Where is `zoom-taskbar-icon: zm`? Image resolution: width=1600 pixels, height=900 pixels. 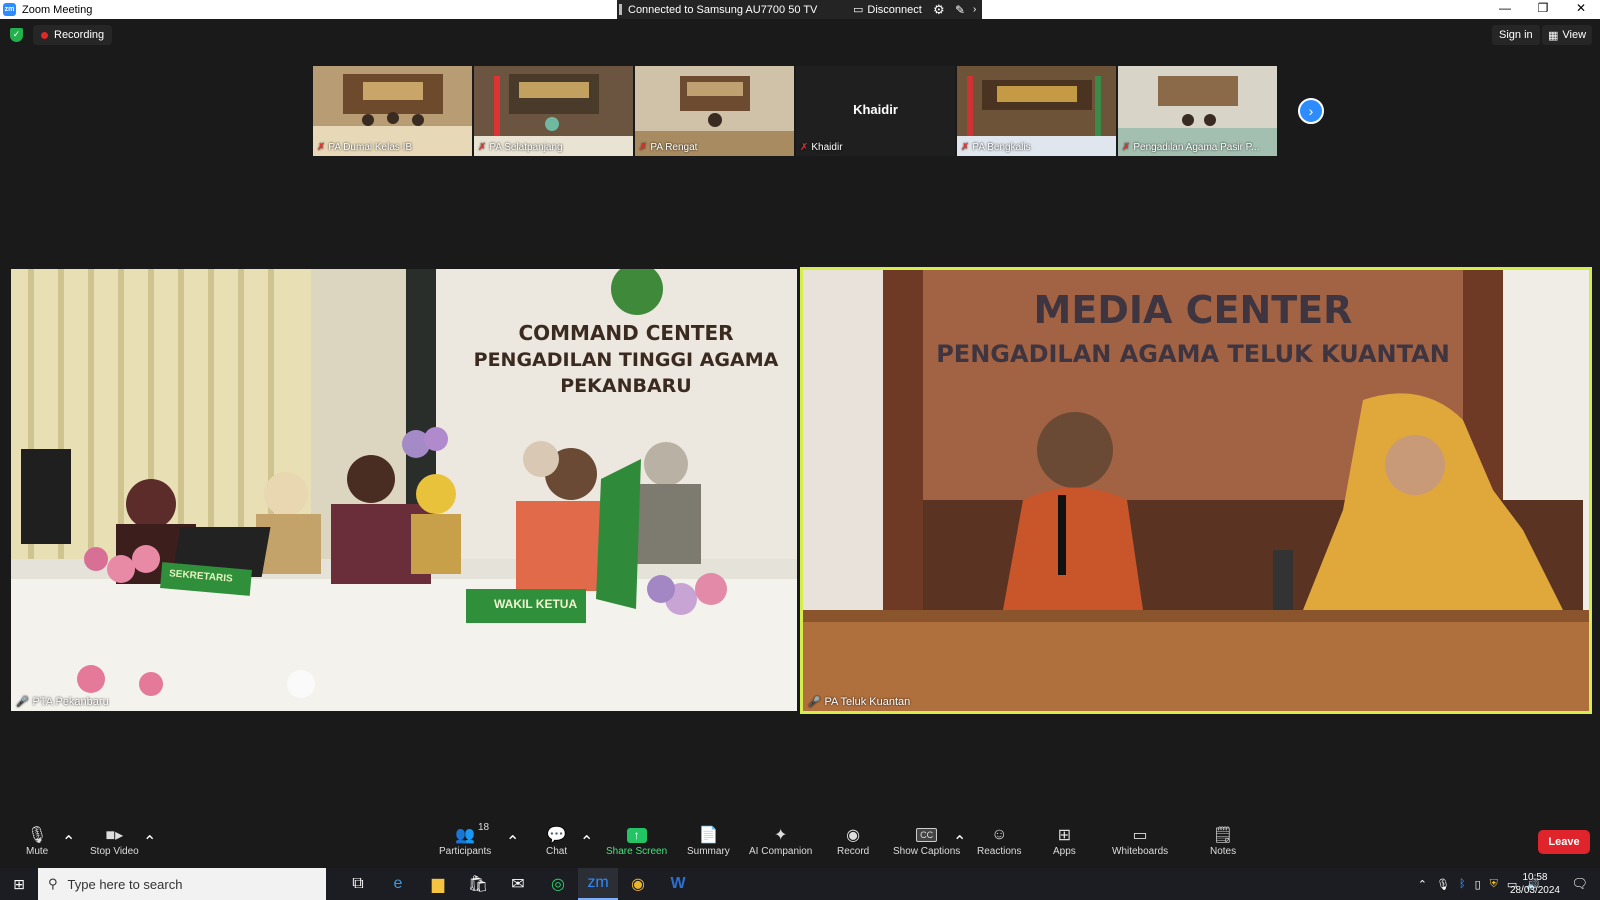
zoom-taskbar-icon: zm is located at coordinates (598, 884).